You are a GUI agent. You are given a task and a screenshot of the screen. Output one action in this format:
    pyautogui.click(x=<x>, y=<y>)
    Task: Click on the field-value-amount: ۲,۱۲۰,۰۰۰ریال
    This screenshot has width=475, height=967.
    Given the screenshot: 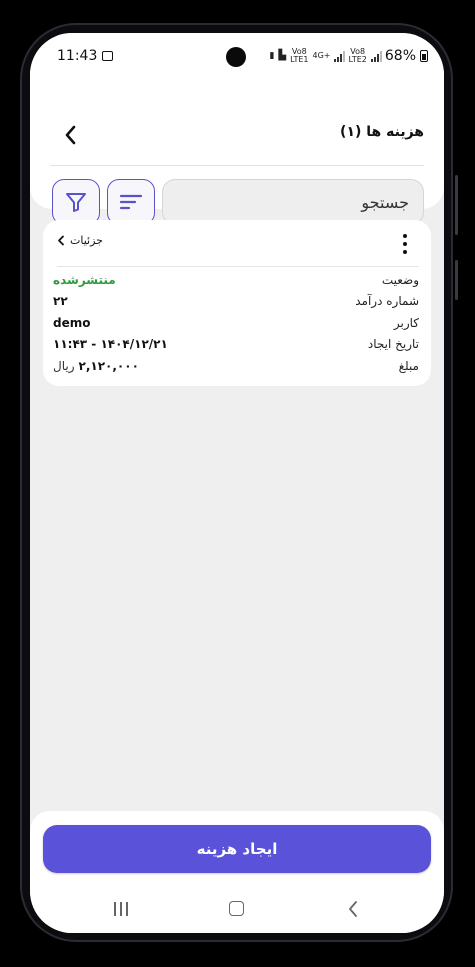 What is the action you would take?
    pyautogui.click(x=96, y=366)
    